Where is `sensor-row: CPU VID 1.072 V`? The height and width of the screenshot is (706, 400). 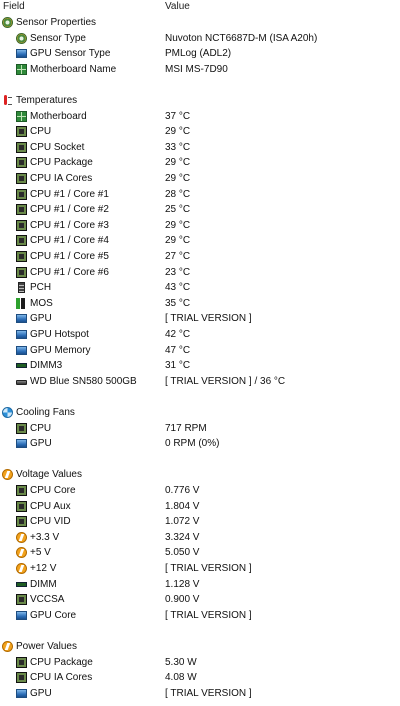
sensor-row: CPU VID 1.072 V is located at coordinates (200, 522).